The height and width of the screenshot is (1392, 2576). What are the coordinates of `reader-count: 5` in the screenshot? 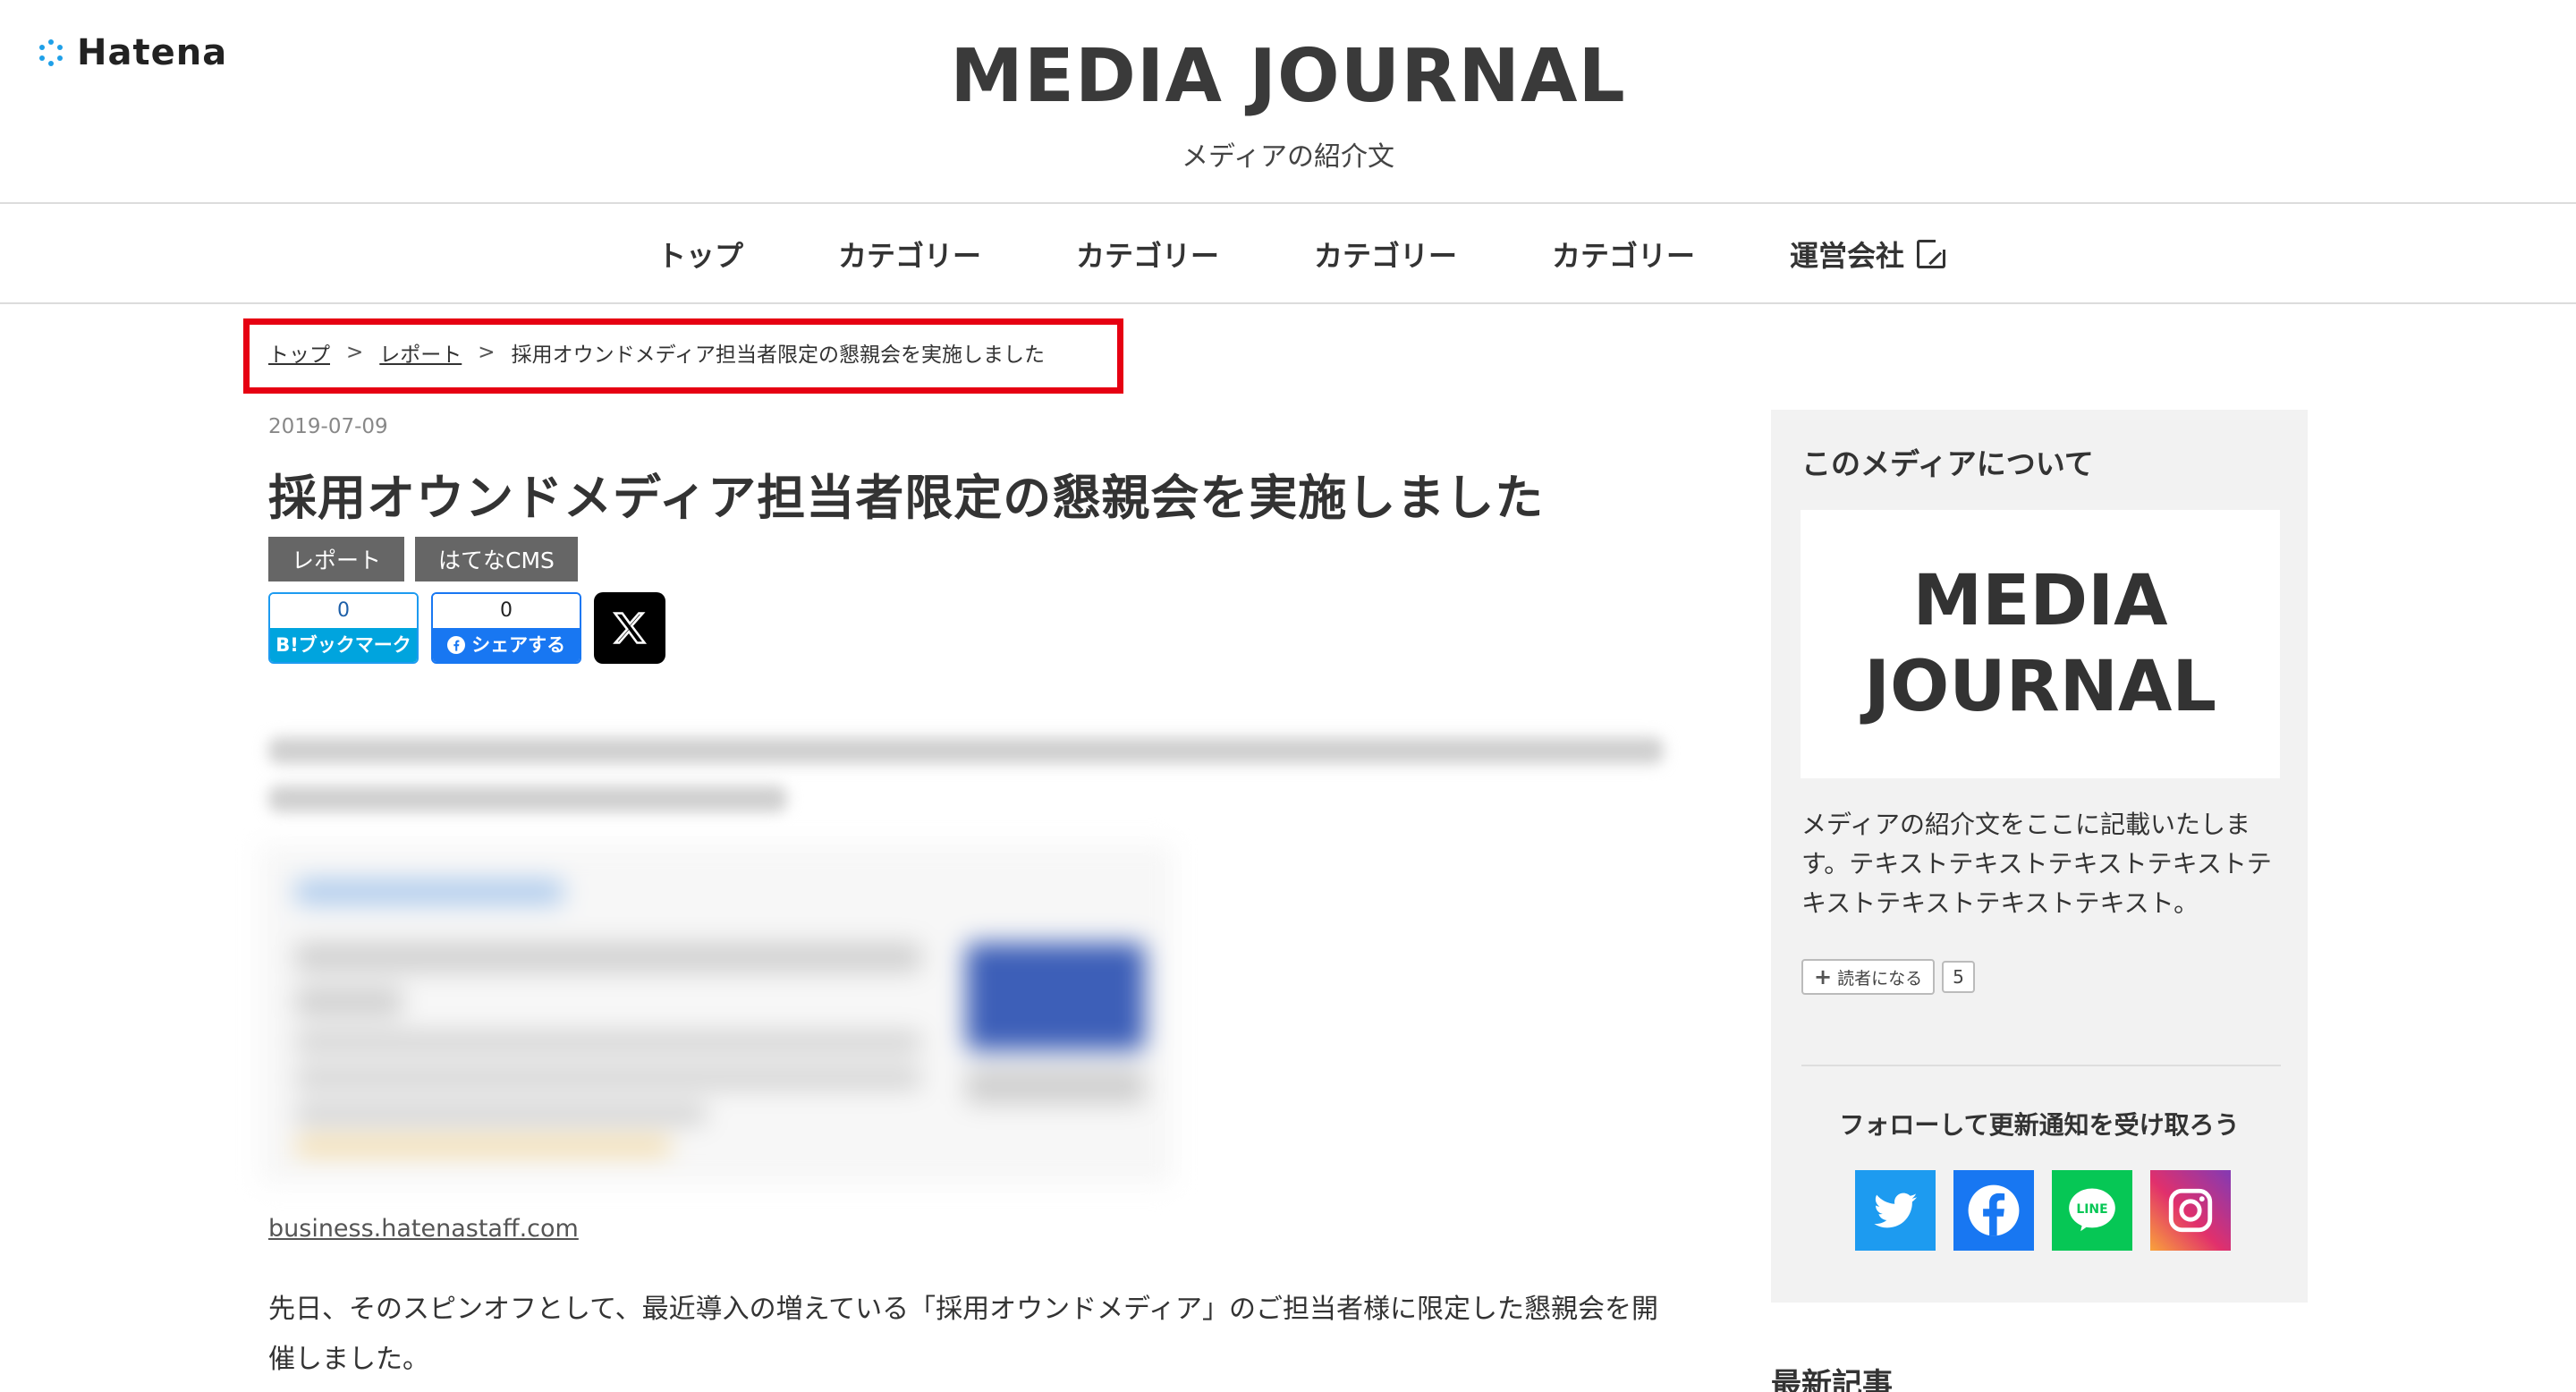 It's located at (1958, 977).